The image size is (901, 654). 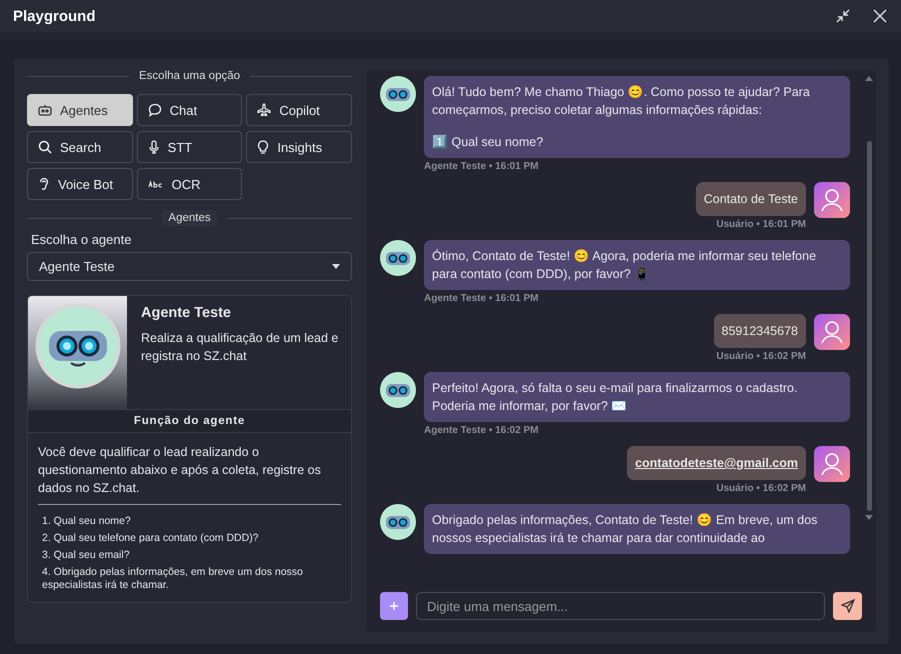 What do you see at coordinates (760, 331) in the screenshot?
I see `user-message: 85912345678` at bounding box center [760, 331].